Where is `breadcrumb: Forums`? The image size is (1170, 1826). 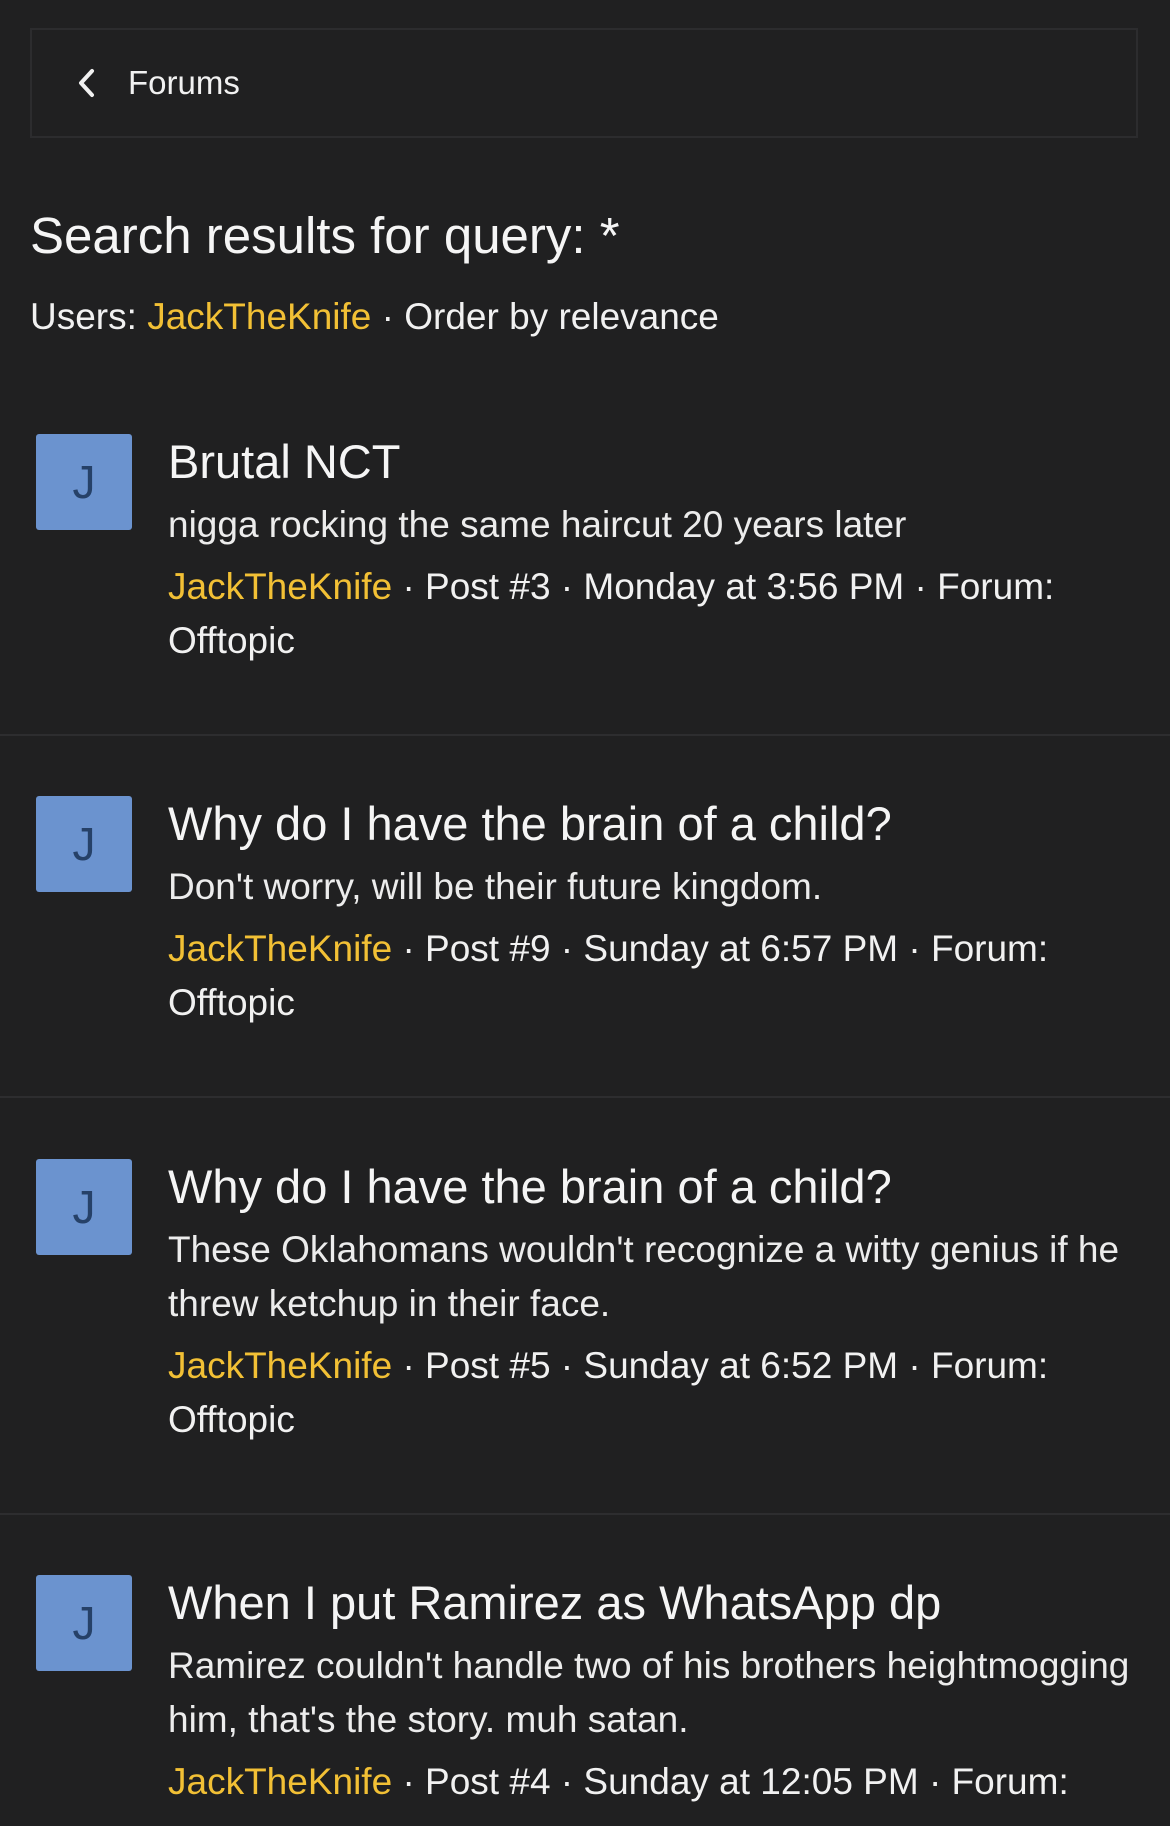 breadcrumb: Forums is located at coordinates (584, 83).